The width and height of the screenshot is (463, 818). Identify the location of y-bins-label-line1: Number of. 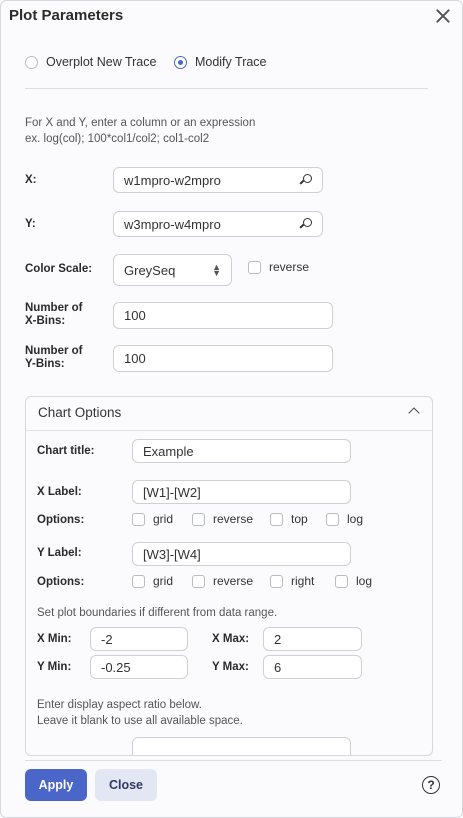
(54, 351).